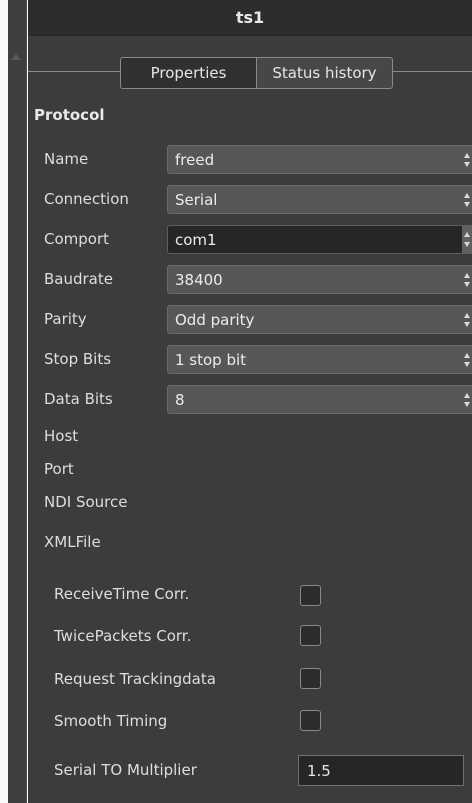 This screenshot has height=803, width=472. I want to click on label-xmlfile: XMLFile, so click(72, 542).